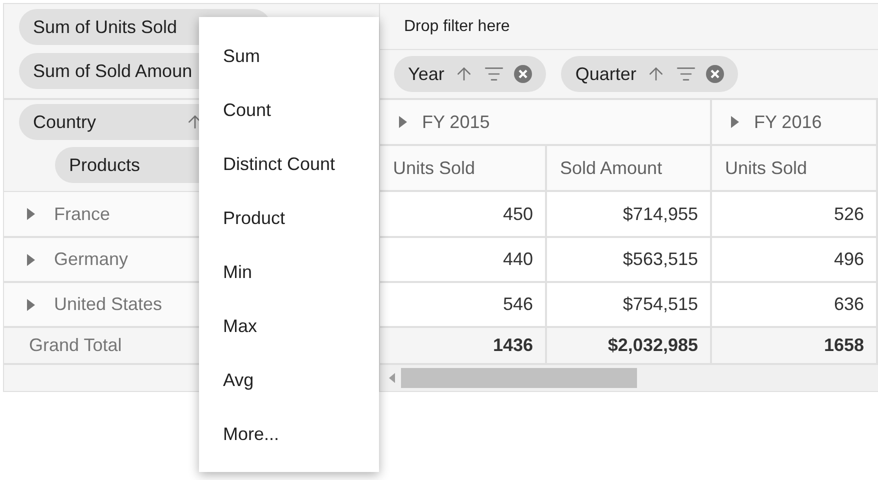 This screenshot has width=878, height=480. What do you see at coordinates (795, 215) in the screenshot?
I see `table-cell: 526` at bounding box center [795, 215].